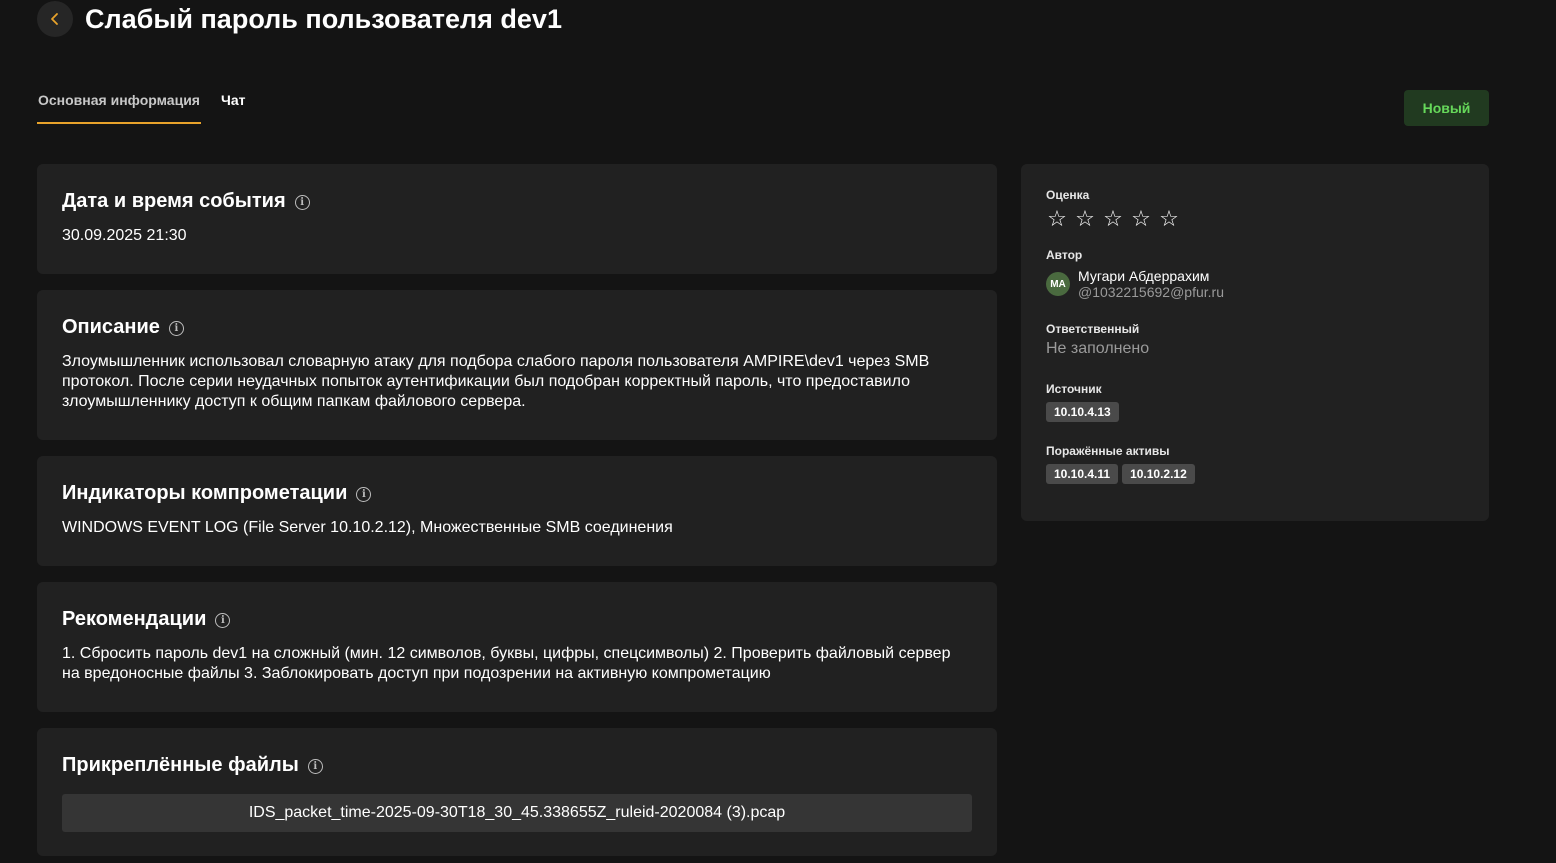 This screenshot has width=1556, height=863. I want to click on responsible-label: Ответственный, so click(1093, 329).